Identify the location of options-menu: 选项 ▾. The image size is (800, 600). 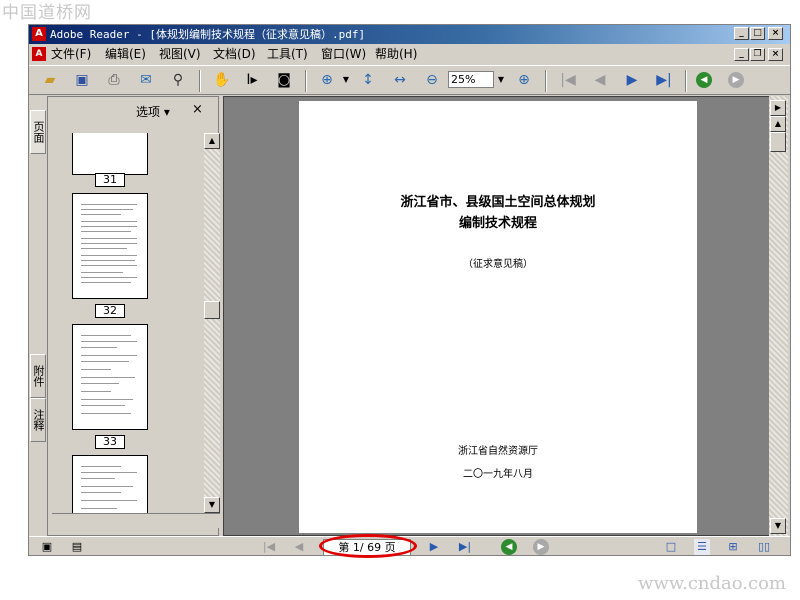
(153, 111).